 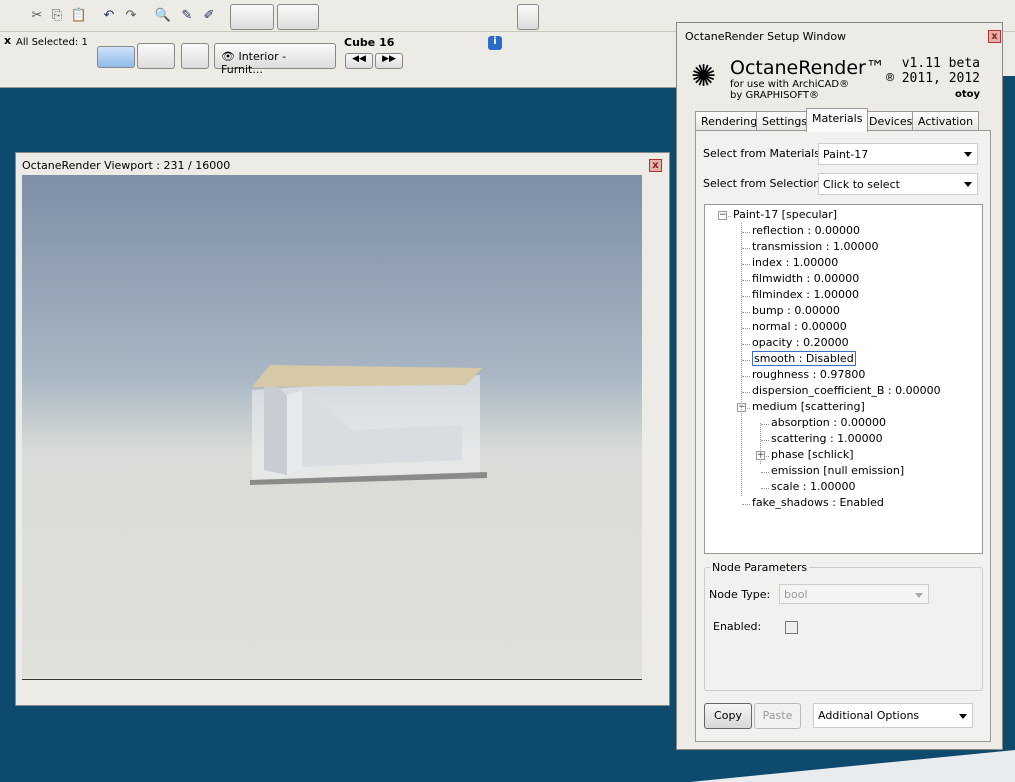 I want to click on materials-label: Select from Materials:, so click(x=763, y=153).